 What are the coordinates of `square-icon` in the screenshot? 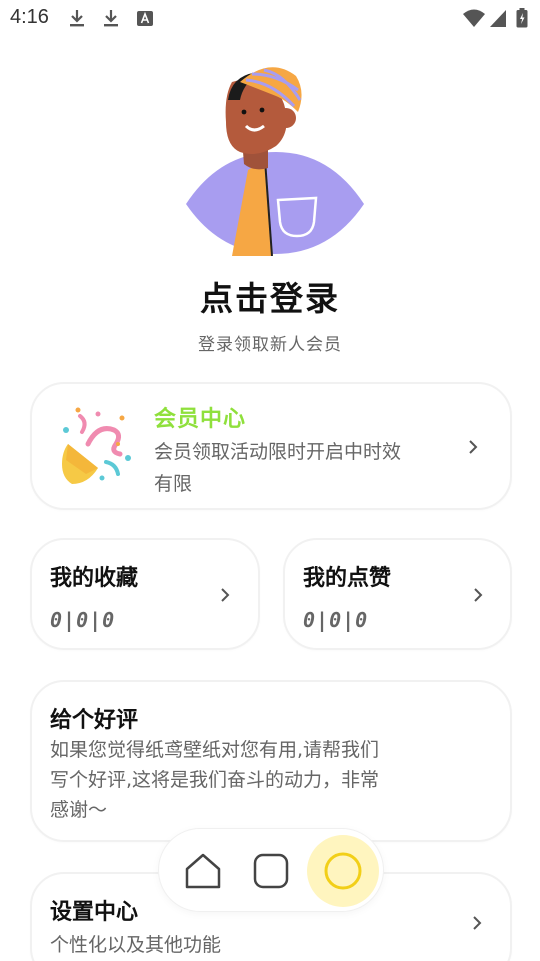 It's located at (271, 871).